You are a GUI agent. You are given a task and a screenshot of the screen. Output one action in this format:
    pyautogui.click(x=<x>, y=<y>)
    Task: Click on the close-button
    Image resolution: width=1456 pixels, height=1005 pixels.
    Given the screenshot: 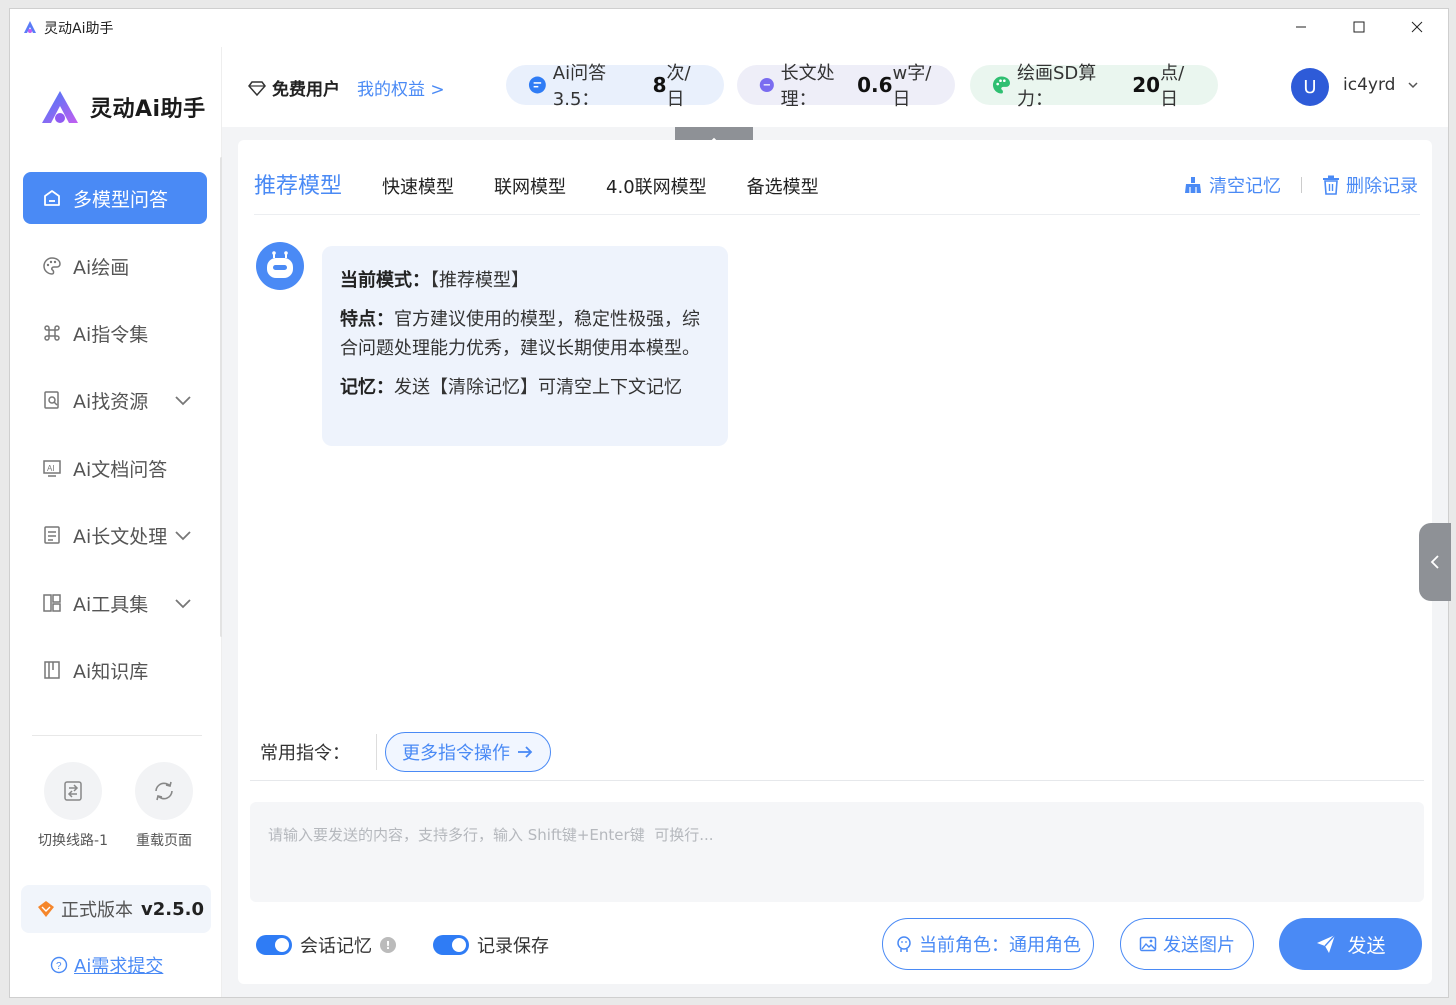 What is the action you would take?
    pyautogui.click(x=1417, y=27)
    